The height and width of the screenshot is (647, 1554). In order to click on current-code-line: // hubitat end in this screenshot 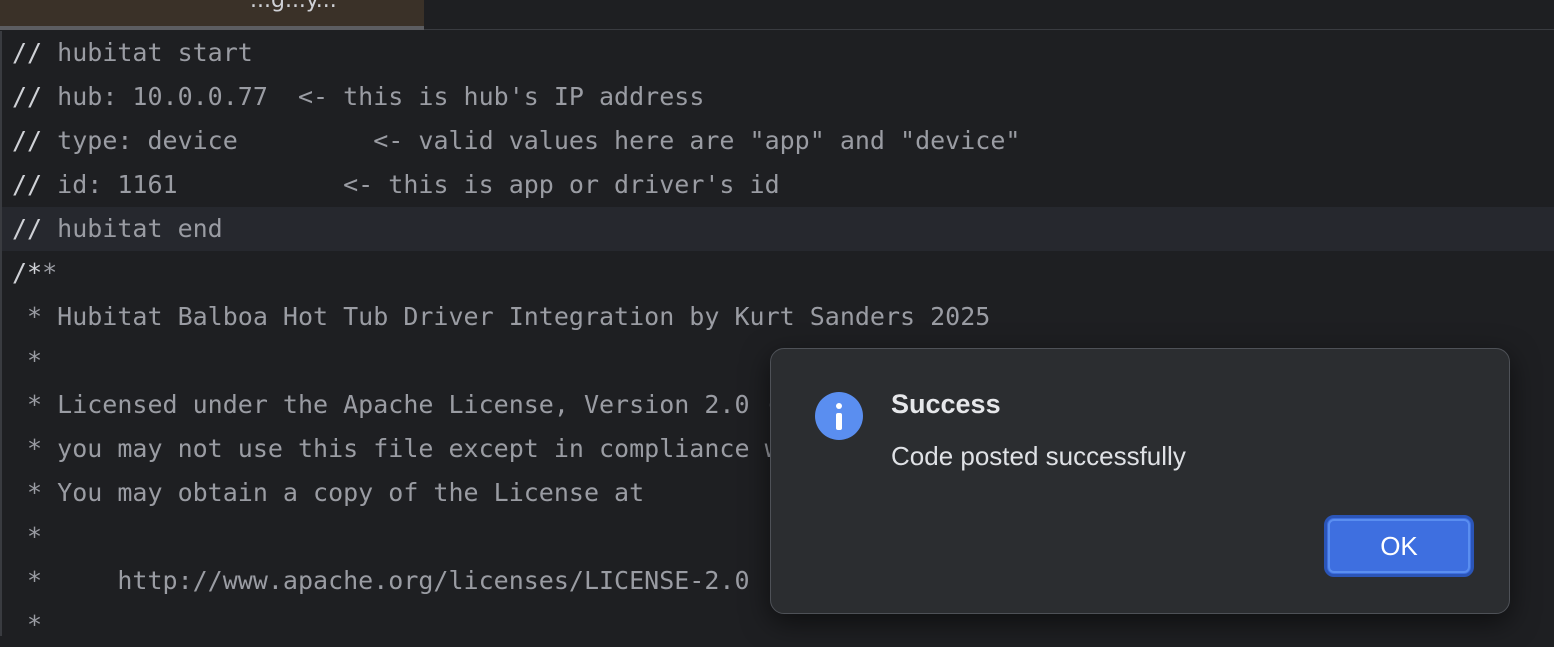, I will do `click(778, 229)`.